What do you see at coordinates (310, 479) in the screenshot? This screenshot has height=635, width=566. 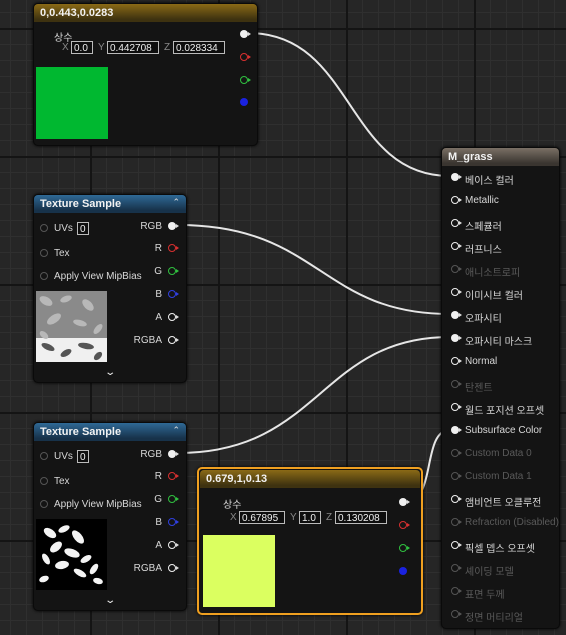 I see `node-title: 0.679,1,0.13` at bounding box center [310, 479].